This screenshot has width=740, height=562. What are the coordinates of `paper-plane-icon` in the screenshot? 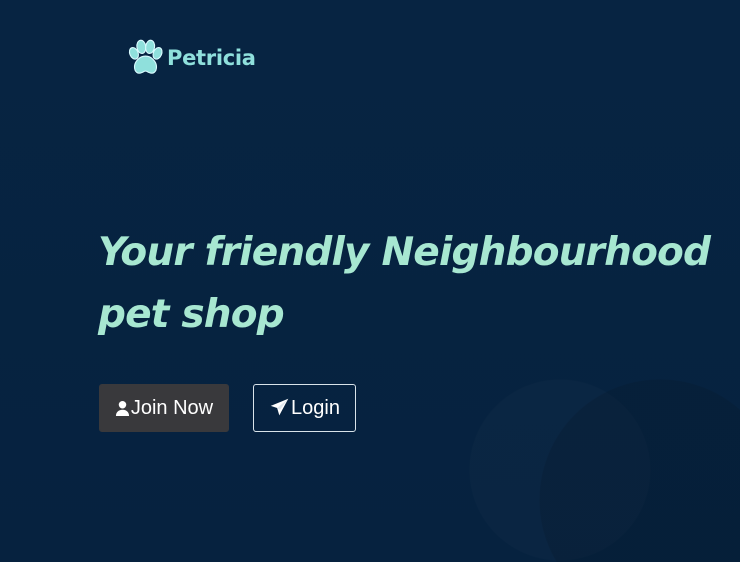 It's located at (279, 406).